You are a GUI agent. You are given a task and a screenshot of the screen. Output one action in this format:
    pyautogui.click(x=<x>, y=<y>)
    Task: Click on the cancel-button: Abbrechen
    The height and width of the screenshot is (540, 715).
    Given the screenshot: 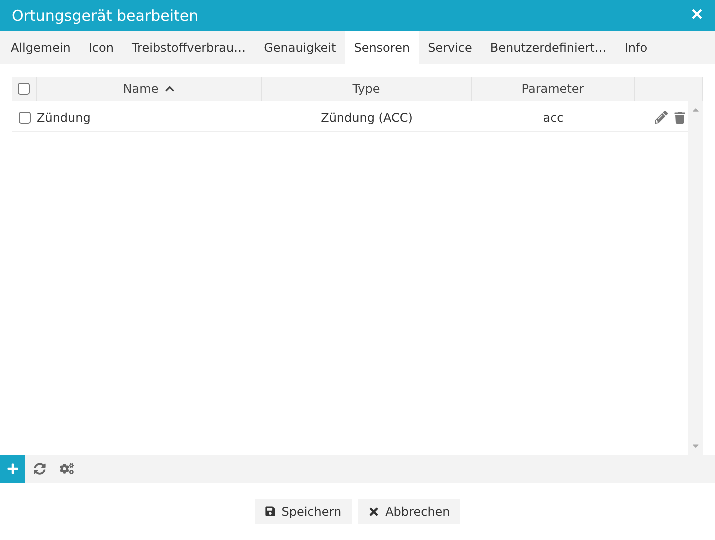 What is the action you would take?
    pyautogui.click(x=409, y=511)
    